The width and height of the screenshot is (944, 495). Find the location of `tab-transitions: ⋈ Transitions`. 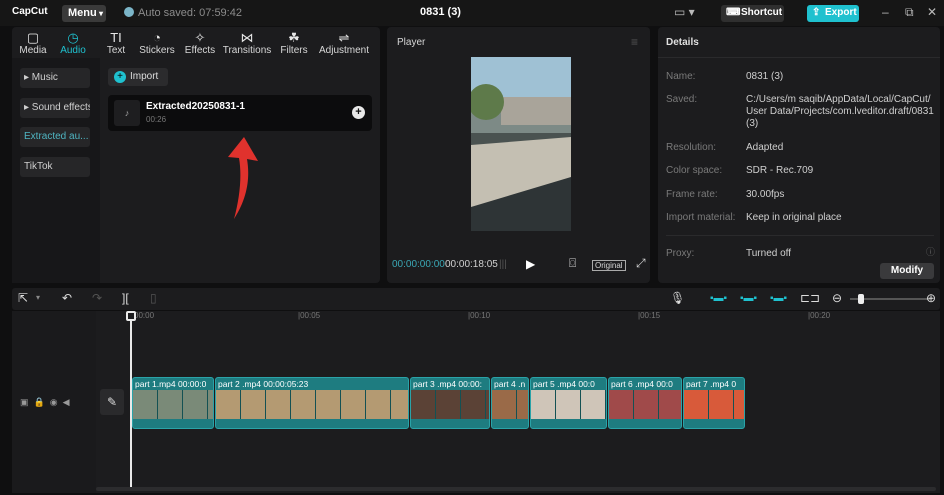

tab-transitions: ⋈ Transitions is located at coordinates (247, 43).